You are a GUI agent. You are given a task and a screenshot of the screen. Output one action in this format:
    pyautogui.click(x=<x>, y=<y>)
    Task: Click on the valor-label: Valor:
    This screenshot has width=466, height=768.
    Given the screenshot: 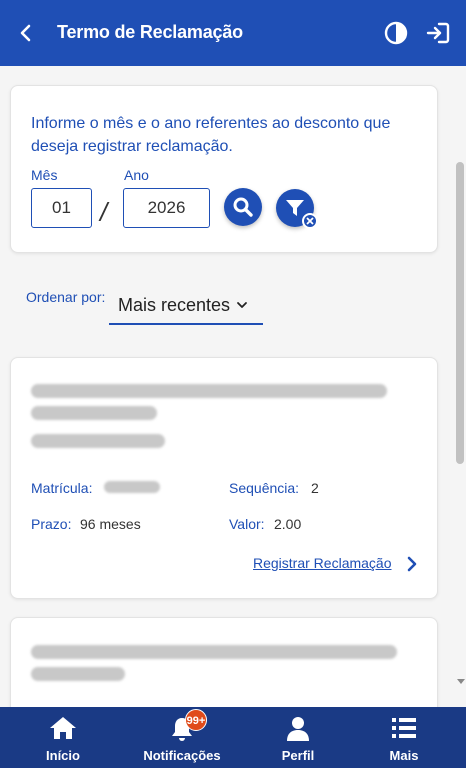 What is the action you would take?
    pyautogui.click(x=247, y=524)
    